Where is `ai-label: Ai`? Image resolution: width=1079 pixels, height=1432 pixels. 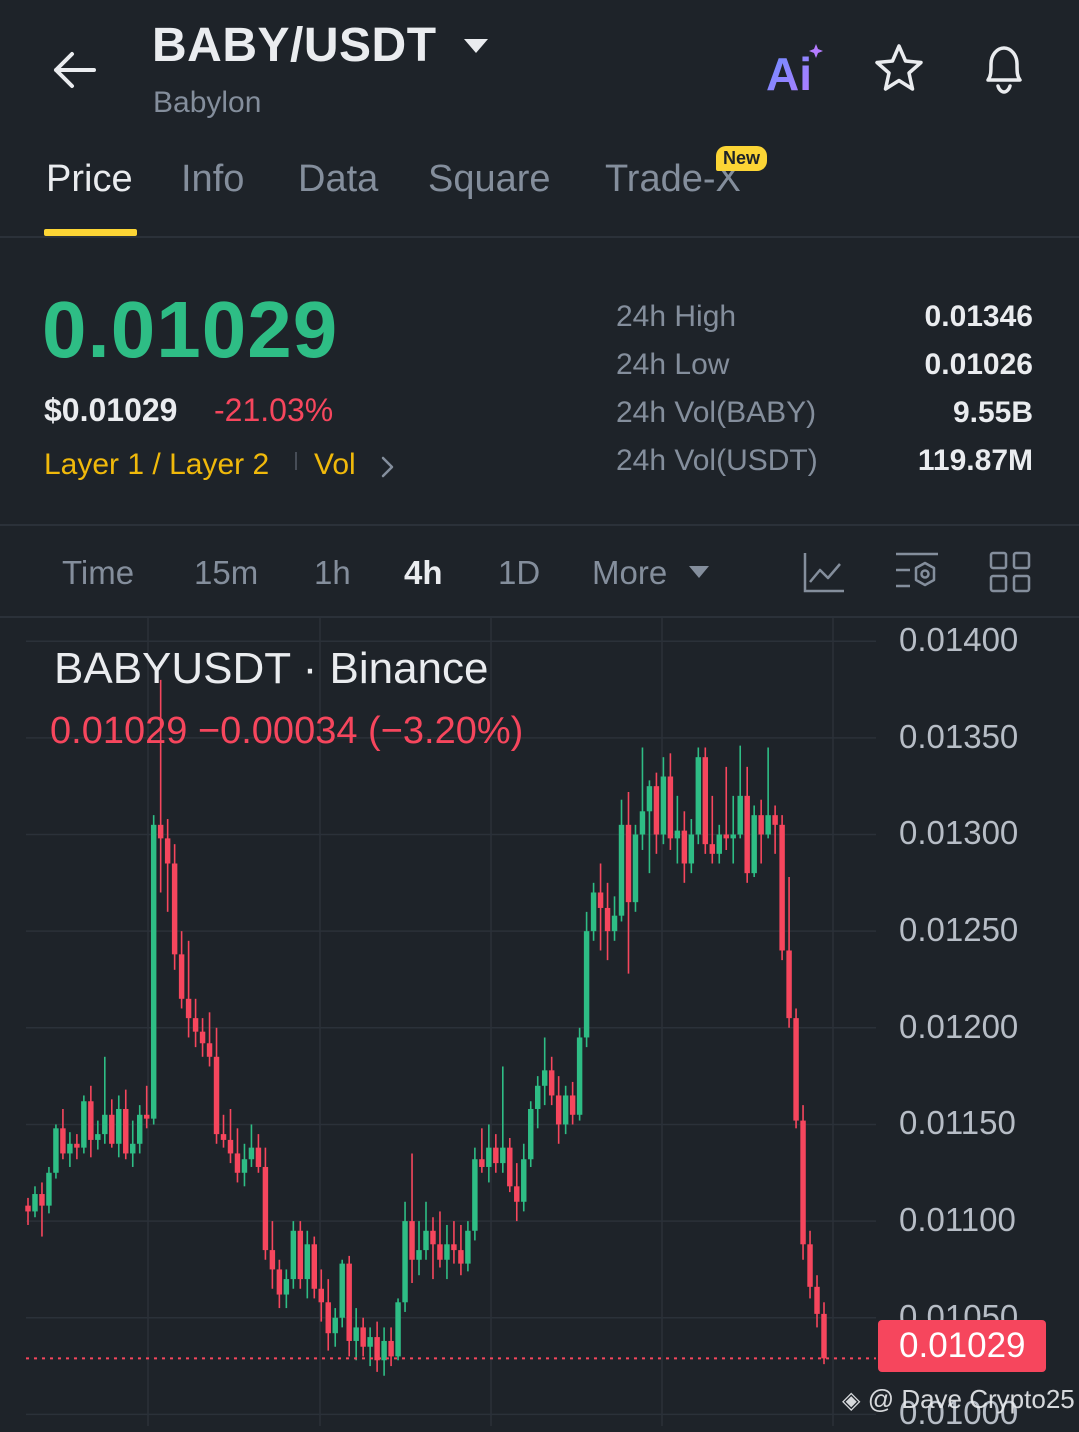 ai-label: Ai is located at coordinates (789, 72).